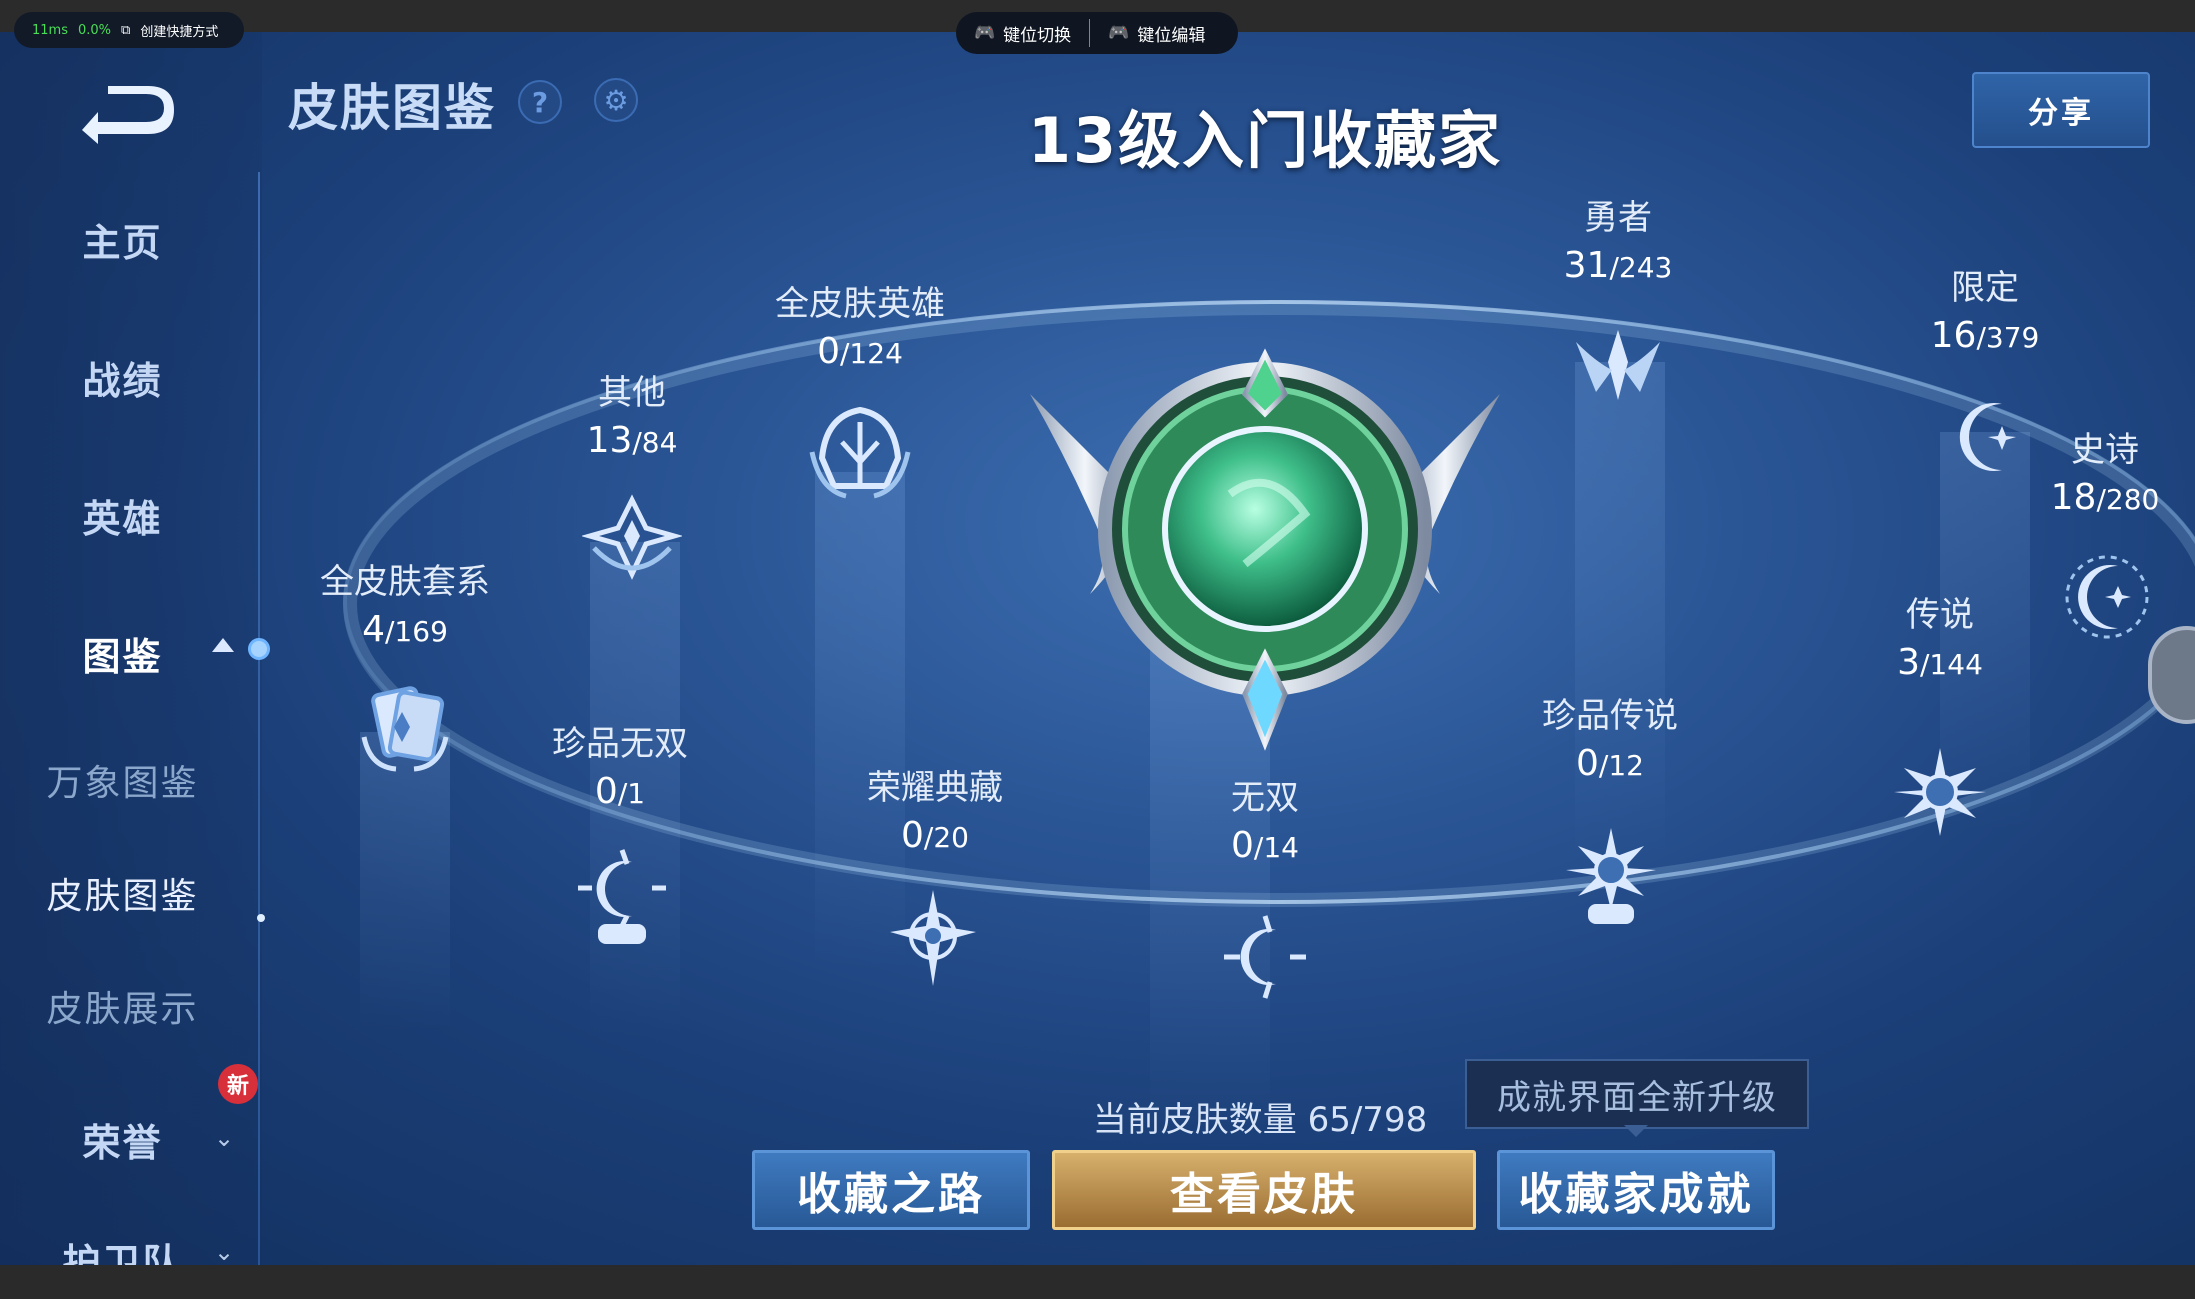  What do you see at coordinates (122, 239) in the screenshot?
I see `sidebar-item-home: 主页` at bounding box center [122, 239].